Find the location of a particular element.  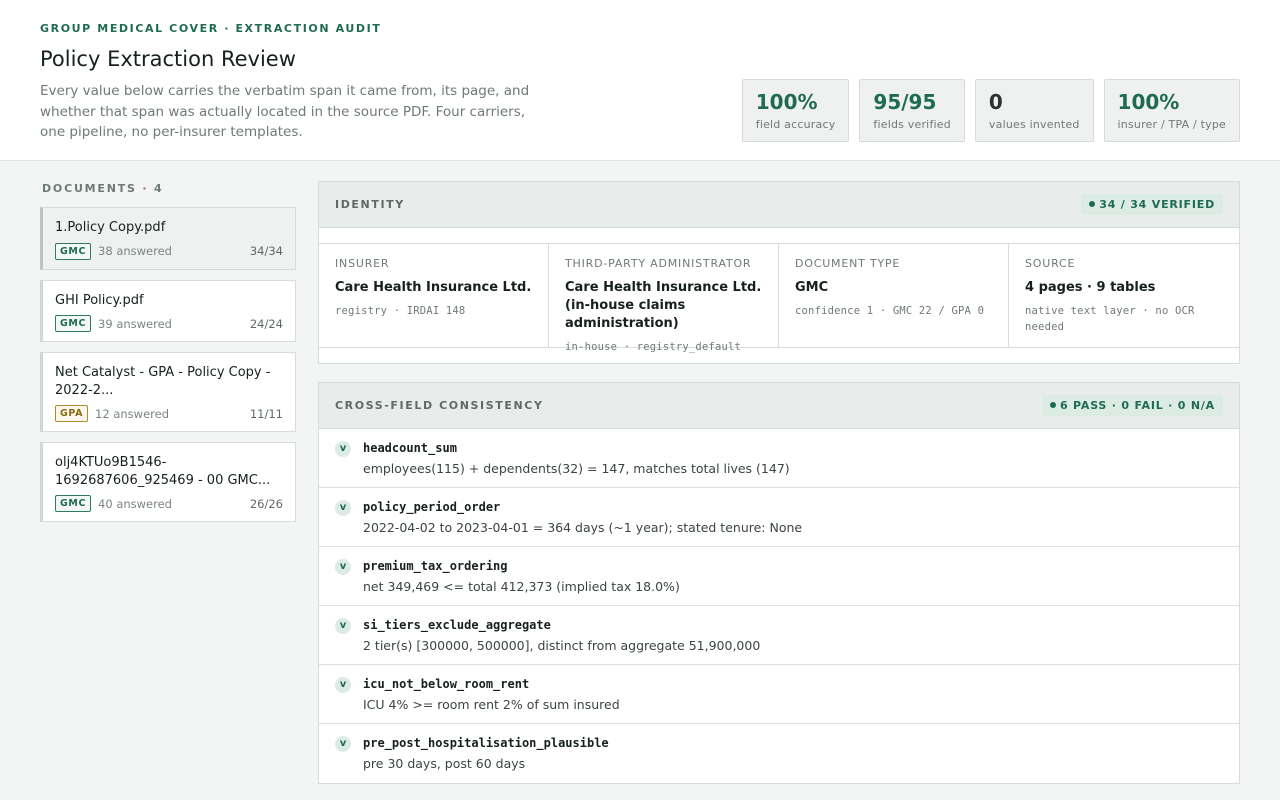

documents-heading: DOCUMENTS · 4 is located at coordinates (103, 188).